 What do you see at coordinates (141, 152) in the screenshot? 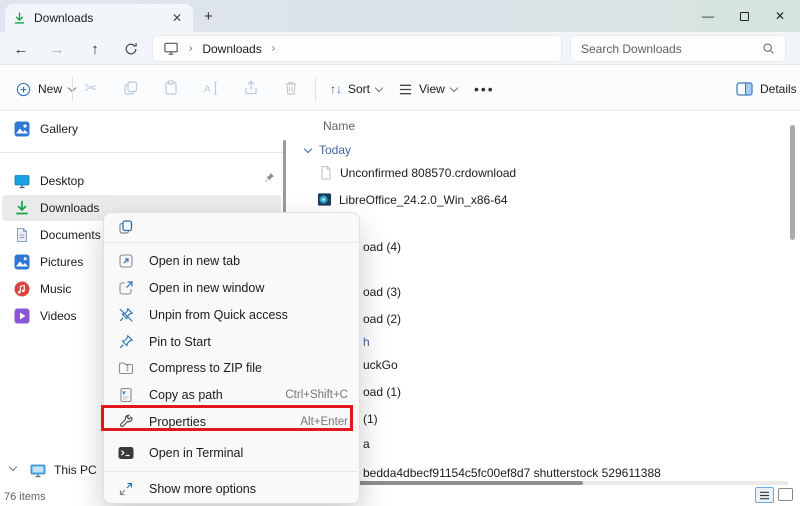
I see `sidebar-divider` at bounding box center [141, 152].